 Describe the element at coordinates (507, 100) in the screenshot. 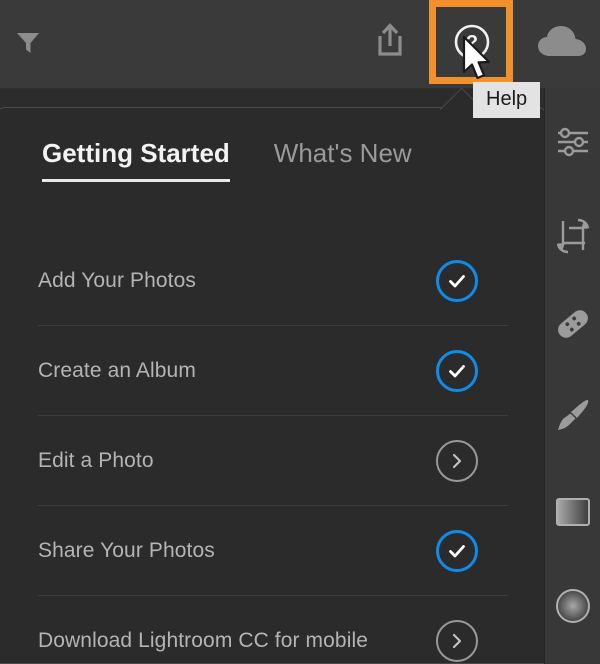

I see `help-tooltip: Help` at that location.